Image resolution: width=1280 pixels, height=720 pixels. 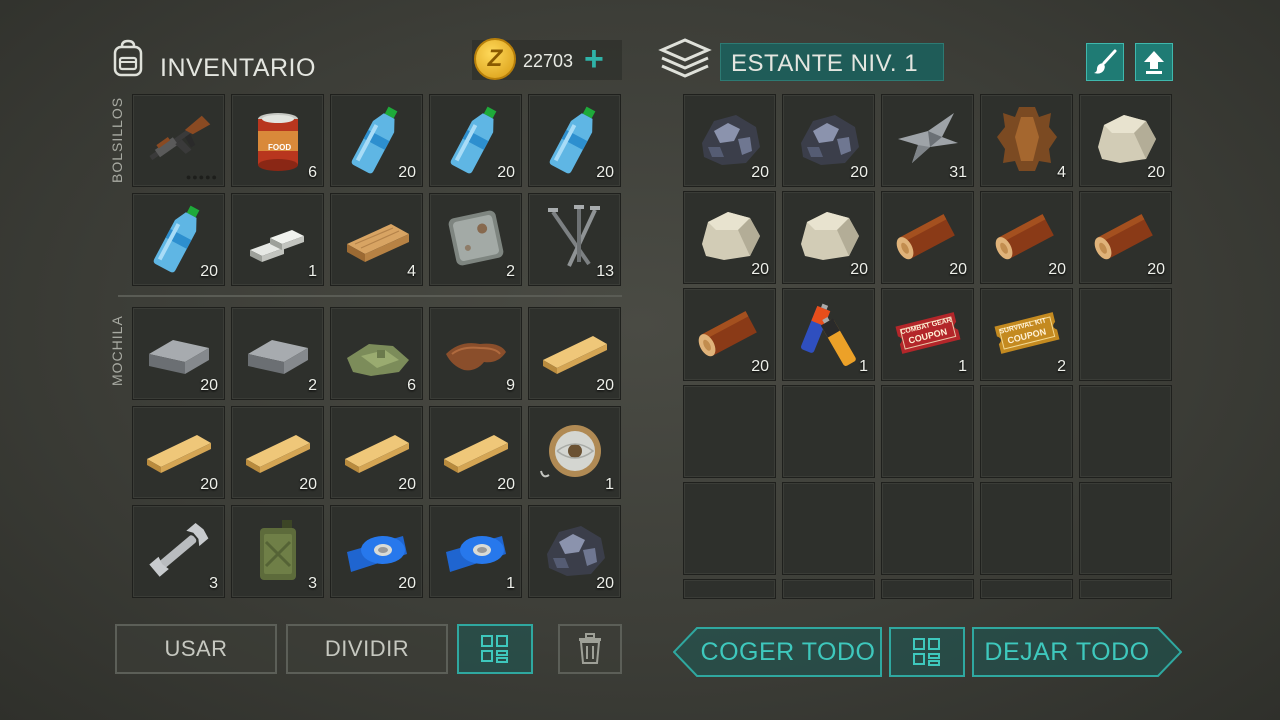 I want to click on shelf-icon, so click(x=685, y=60).